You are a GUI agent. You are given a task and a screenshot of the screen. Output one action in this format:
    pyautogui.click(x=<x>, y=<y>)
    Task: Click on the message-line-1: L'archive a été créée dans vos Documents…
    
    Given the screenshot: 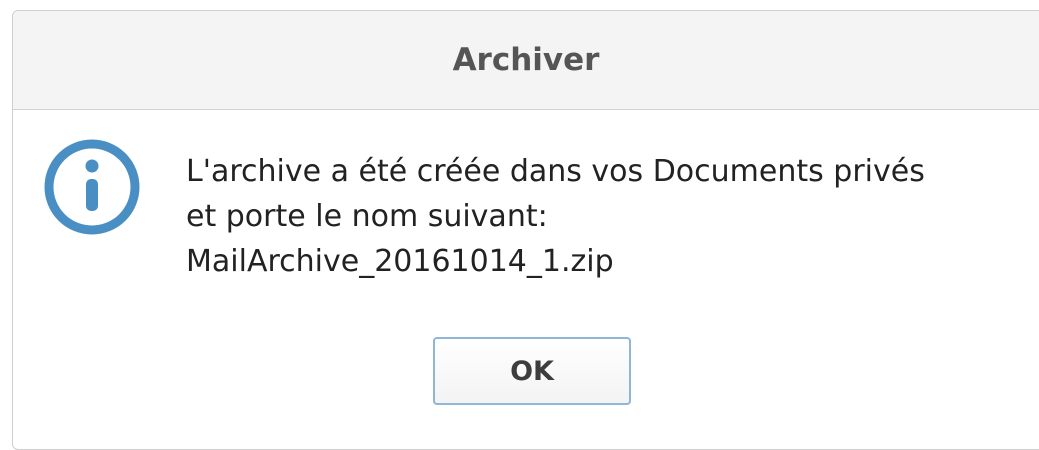 What is the action you would take?
    pyautogui.click(x=555, y=171)
    